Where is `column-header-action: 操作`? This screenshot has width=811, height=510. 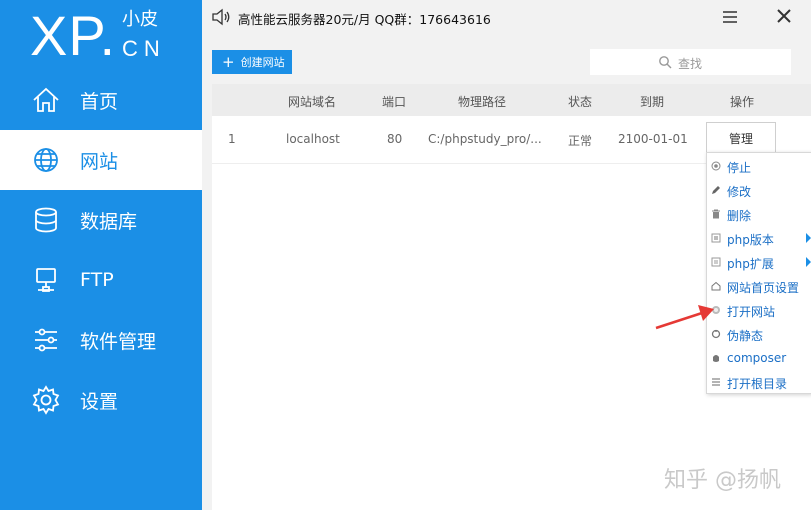
column-header-action: 操作 is located at coordinates (742, 102).